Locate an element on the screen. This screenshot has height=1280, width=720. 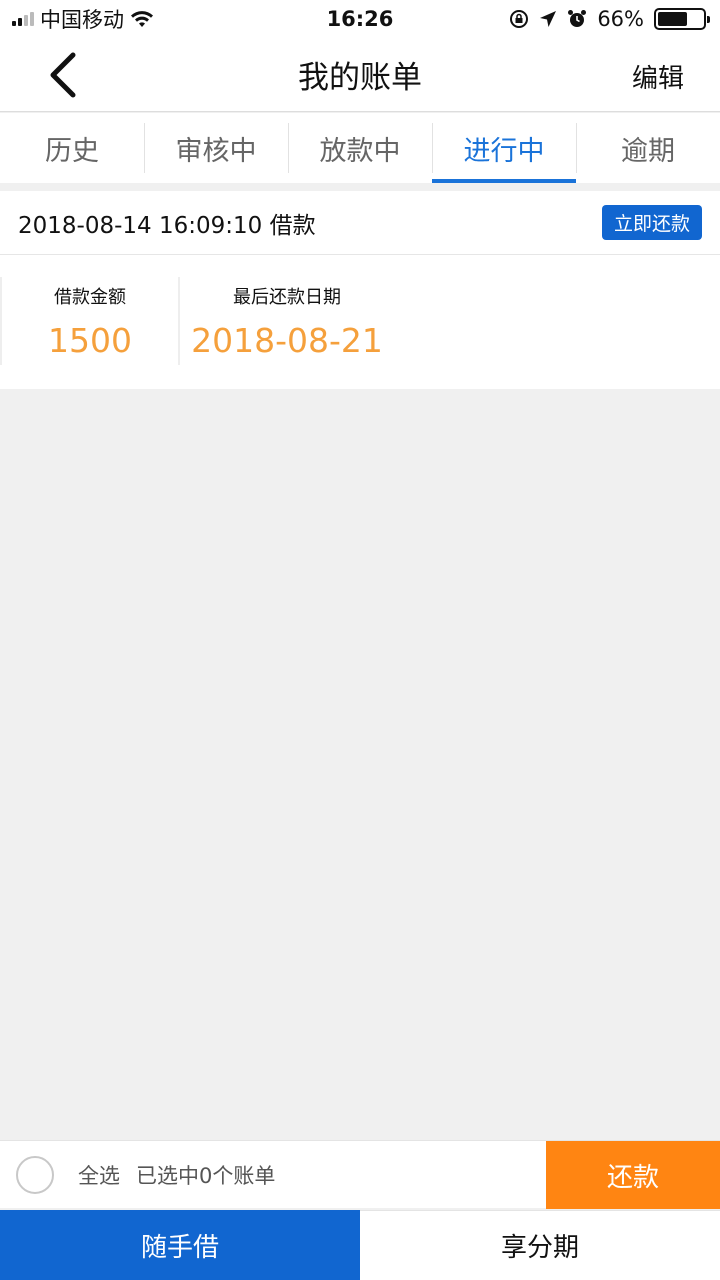
nav-bar: 我的账单 编辑 is located at coordinates (360, 75).